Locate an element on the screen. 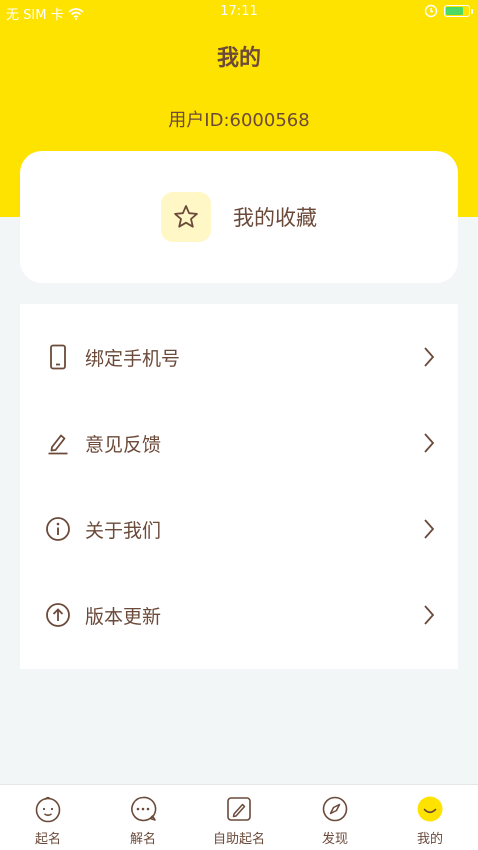  tab-label: 自助起名 is located at coordinates (238, 839).